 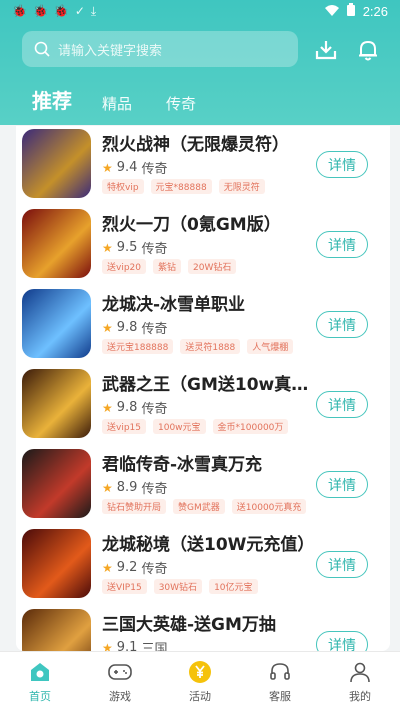 What do you see at coordinates (280, 681) in the screenshot?
I see `nav-support: 客服` at bounding box center [280, 681].